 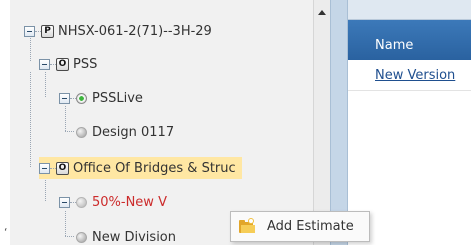 I want to click on tree-node-office-bridges: O Office Of Bridges & Struc, so click(x=140, y=168).